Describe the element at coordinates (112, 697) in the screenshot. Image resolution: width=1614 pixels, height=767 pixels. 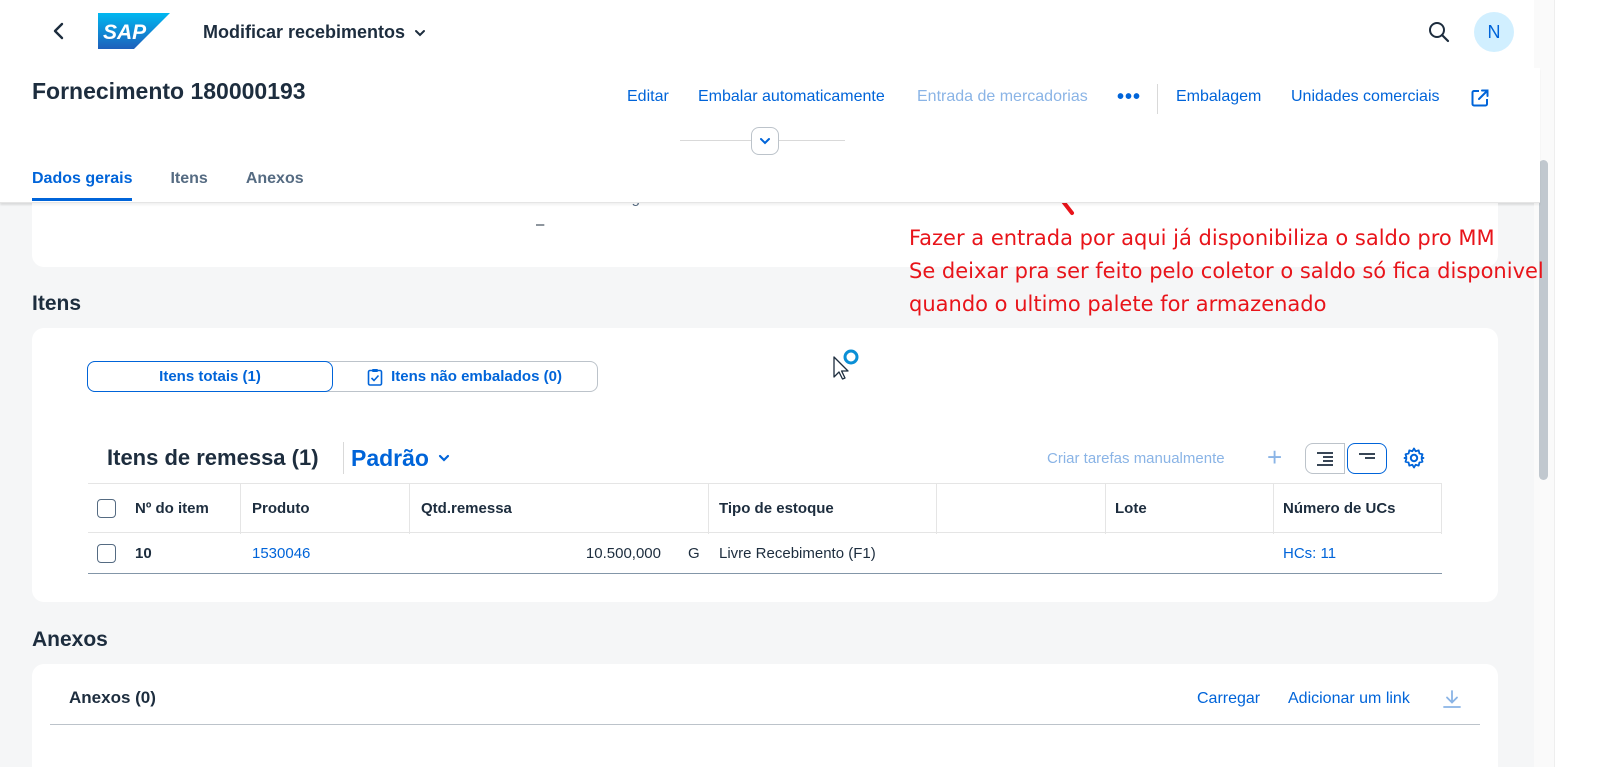
I see `attachments-card-title: Anexos (0)` at that location.